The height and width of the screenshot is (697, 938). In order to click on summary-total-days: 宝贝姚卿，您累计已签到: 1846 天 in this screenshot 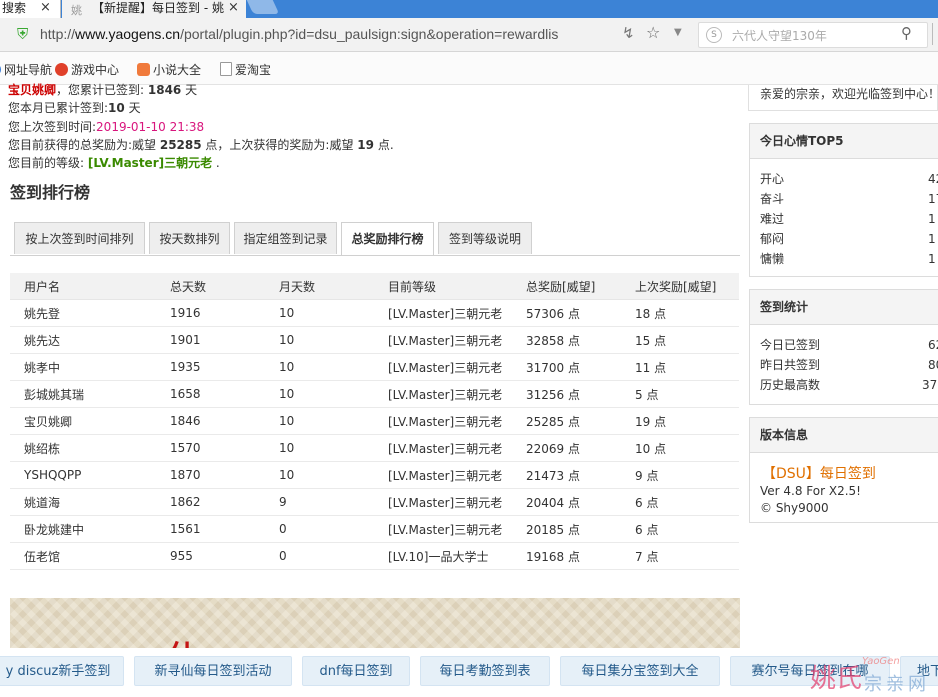, I will do `click(103, 90)`.